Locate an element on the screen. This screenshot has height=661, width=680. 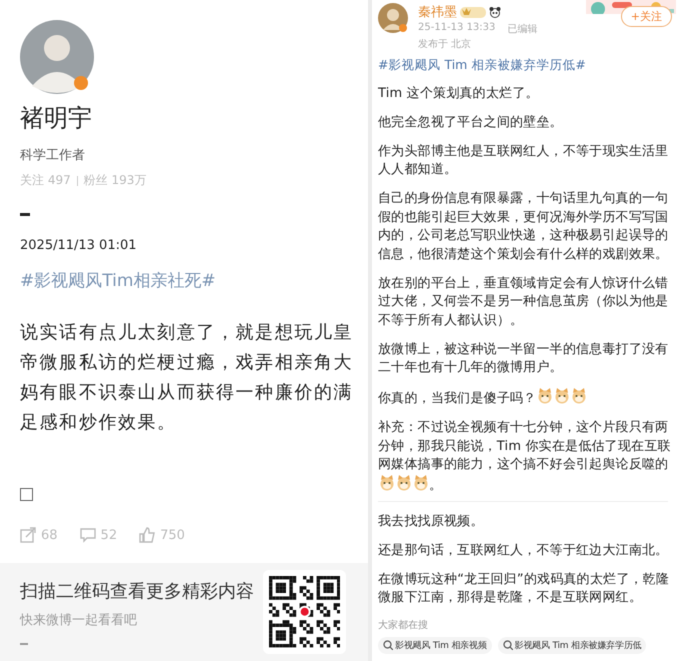
qr-subtitle: 快来微博一起看看吧 is located at coordinates (79, 620).